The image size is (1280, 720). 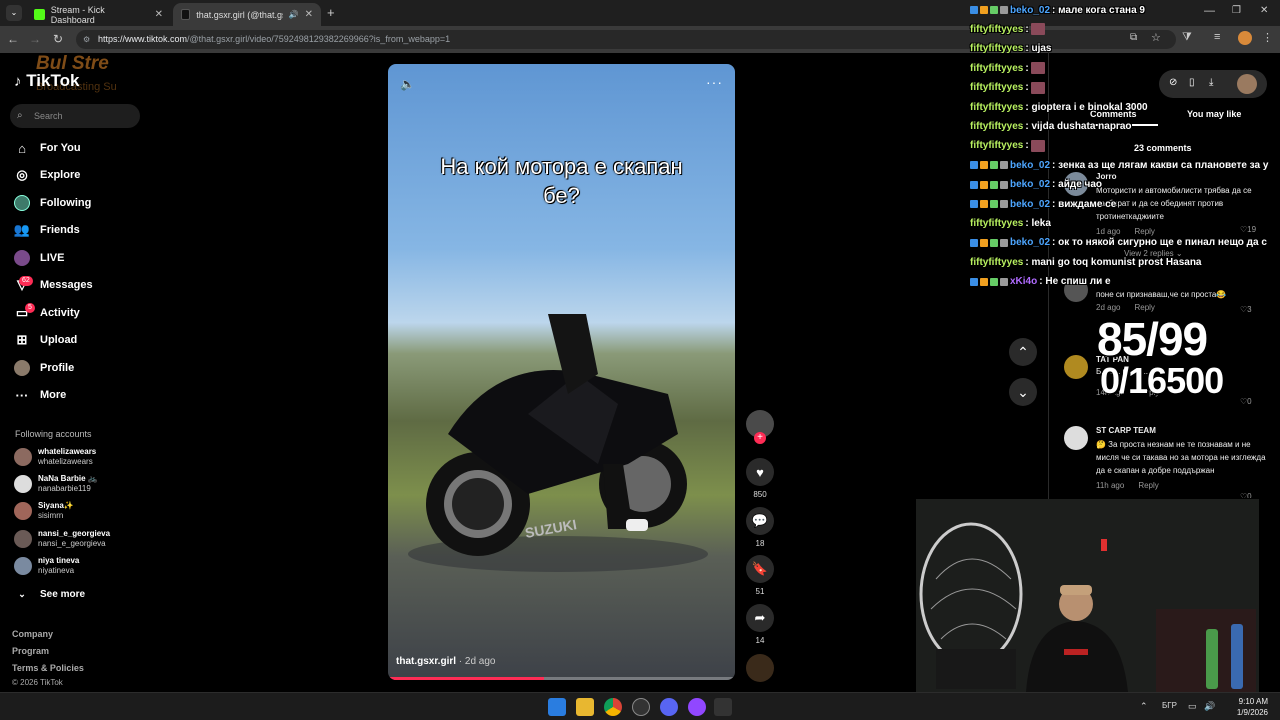 What do you see at coordinates (1023, 352) in the screenshot?
I see `previous-video-button: ⌃` at bounding box center [1023, 352].